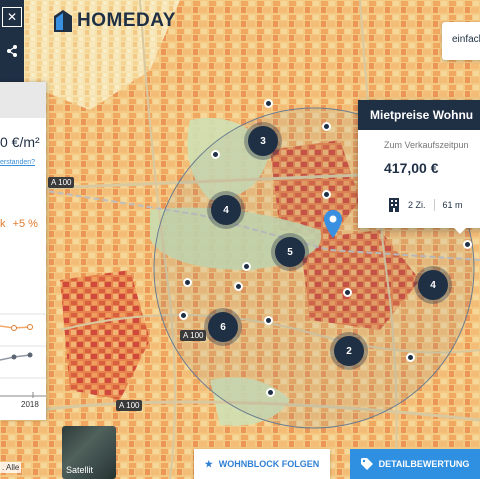 Image resolution: width=480 pixels, height=479 pixels. Describe the element at coordinates (349, 351) in the screenshot. I see `cluster-marker: 2` at that location.